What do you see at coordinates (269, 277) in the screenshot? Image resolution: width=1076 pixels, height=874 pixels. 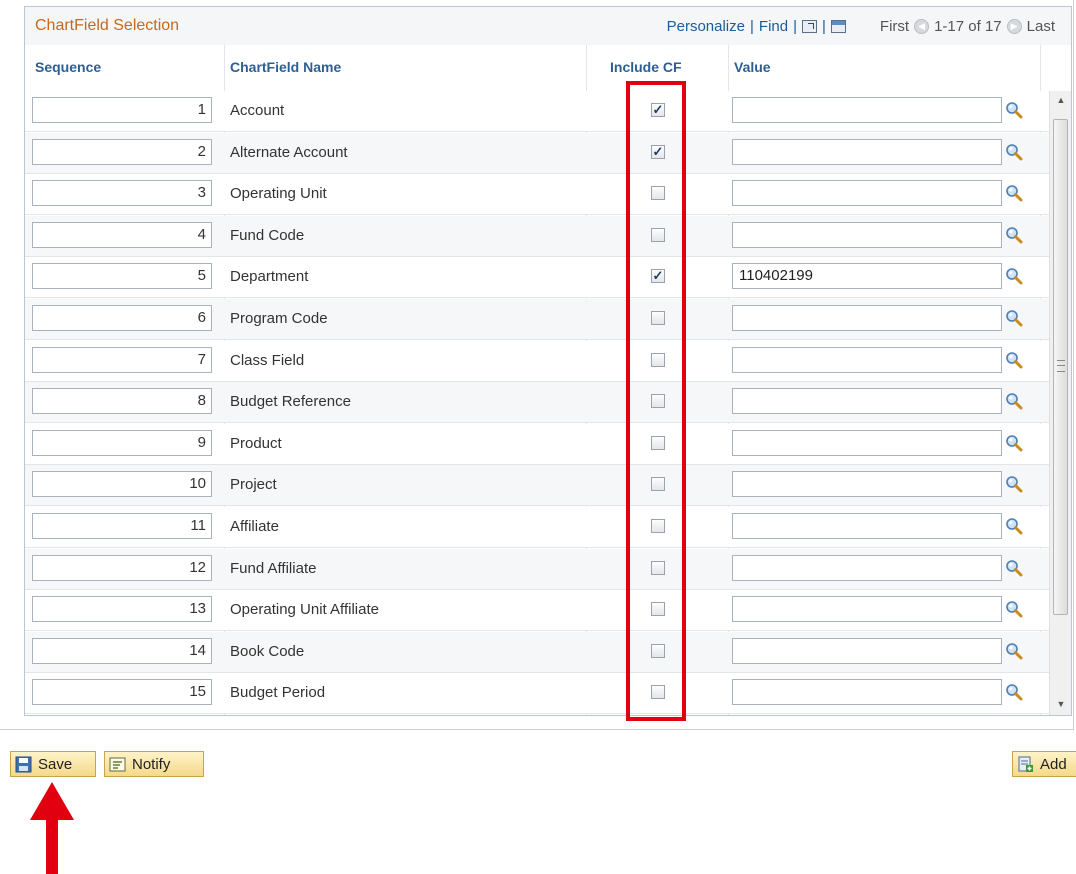 I see `chartfield-name: Department` at bounding box center [269, 277].